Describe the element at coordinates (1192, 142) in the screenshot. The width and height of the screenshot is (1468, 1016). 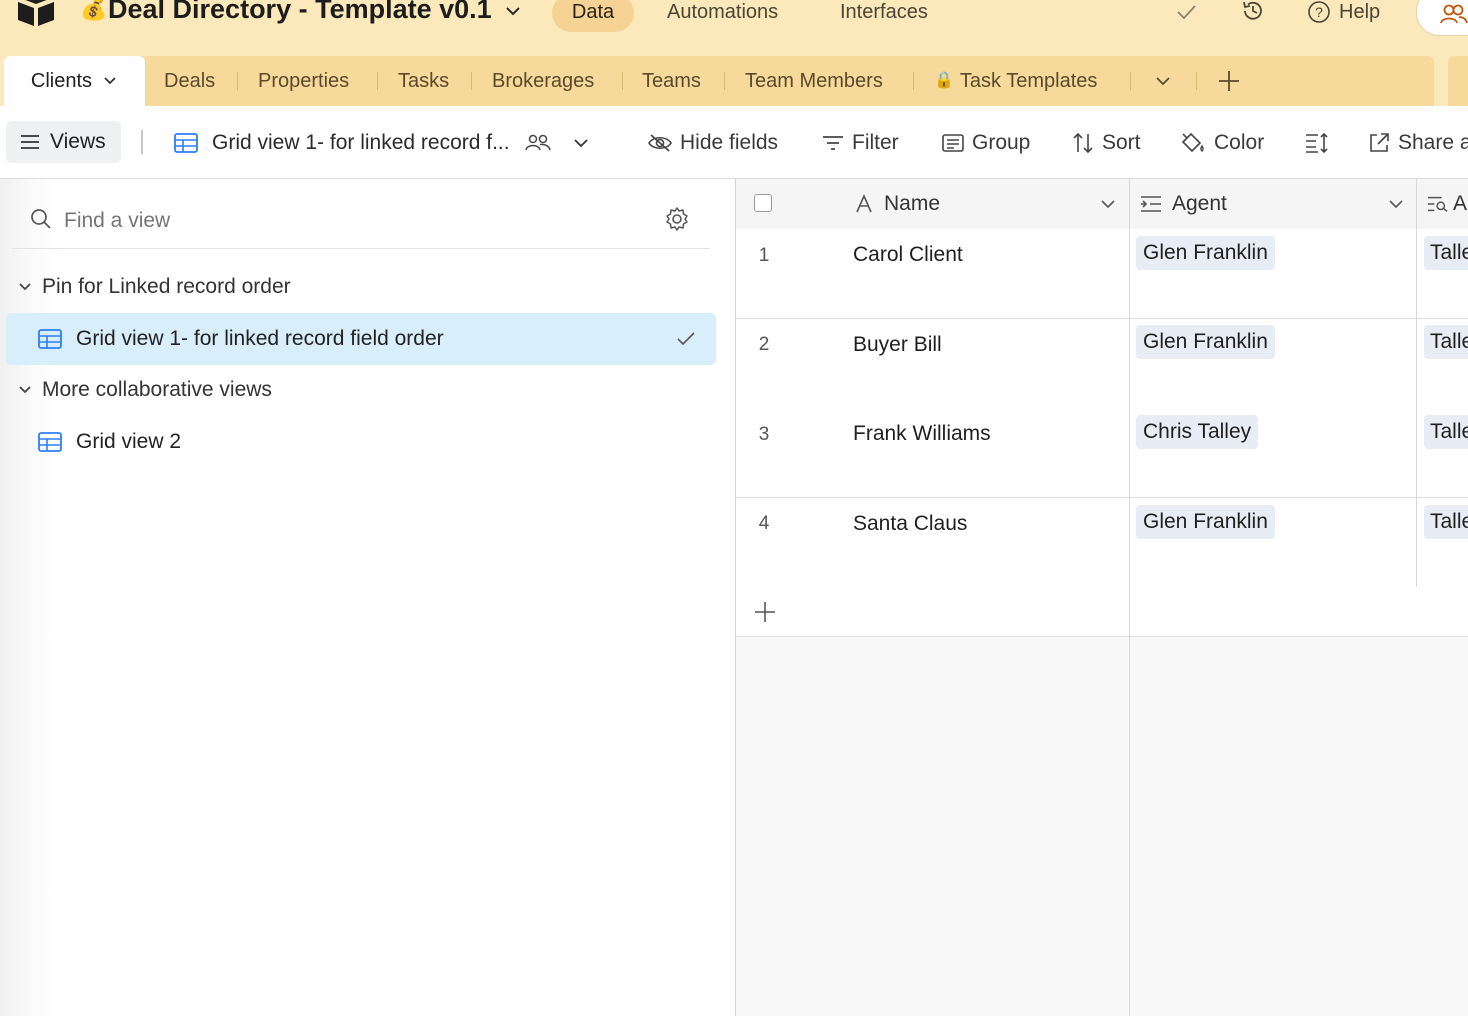
I see `paint-bucket-icon` at that location.